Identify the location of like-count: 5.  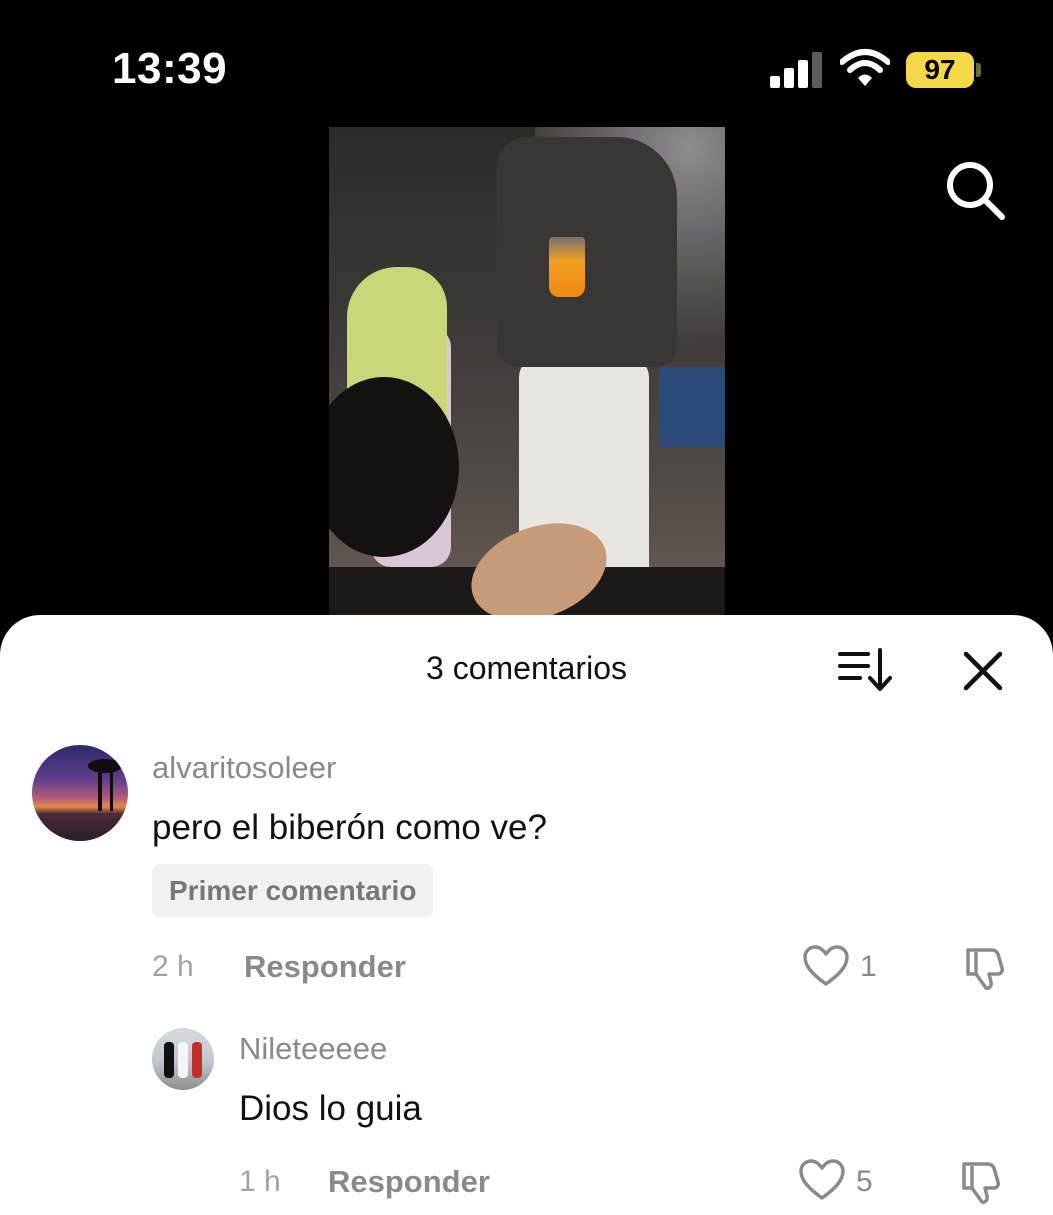
(864, 1181).